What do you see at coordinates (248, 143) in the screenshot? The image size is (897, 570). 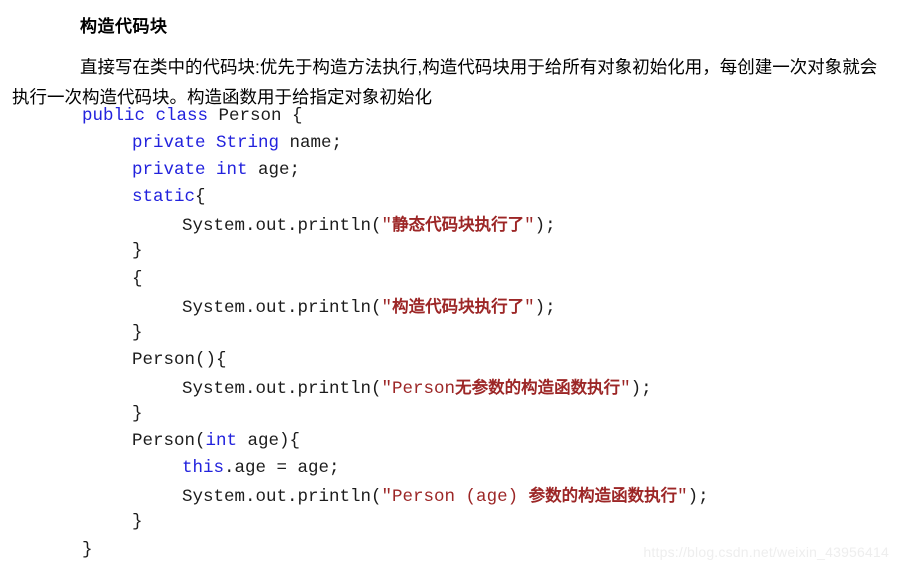 I see `code-token: String` at bounding box center [248, 143].